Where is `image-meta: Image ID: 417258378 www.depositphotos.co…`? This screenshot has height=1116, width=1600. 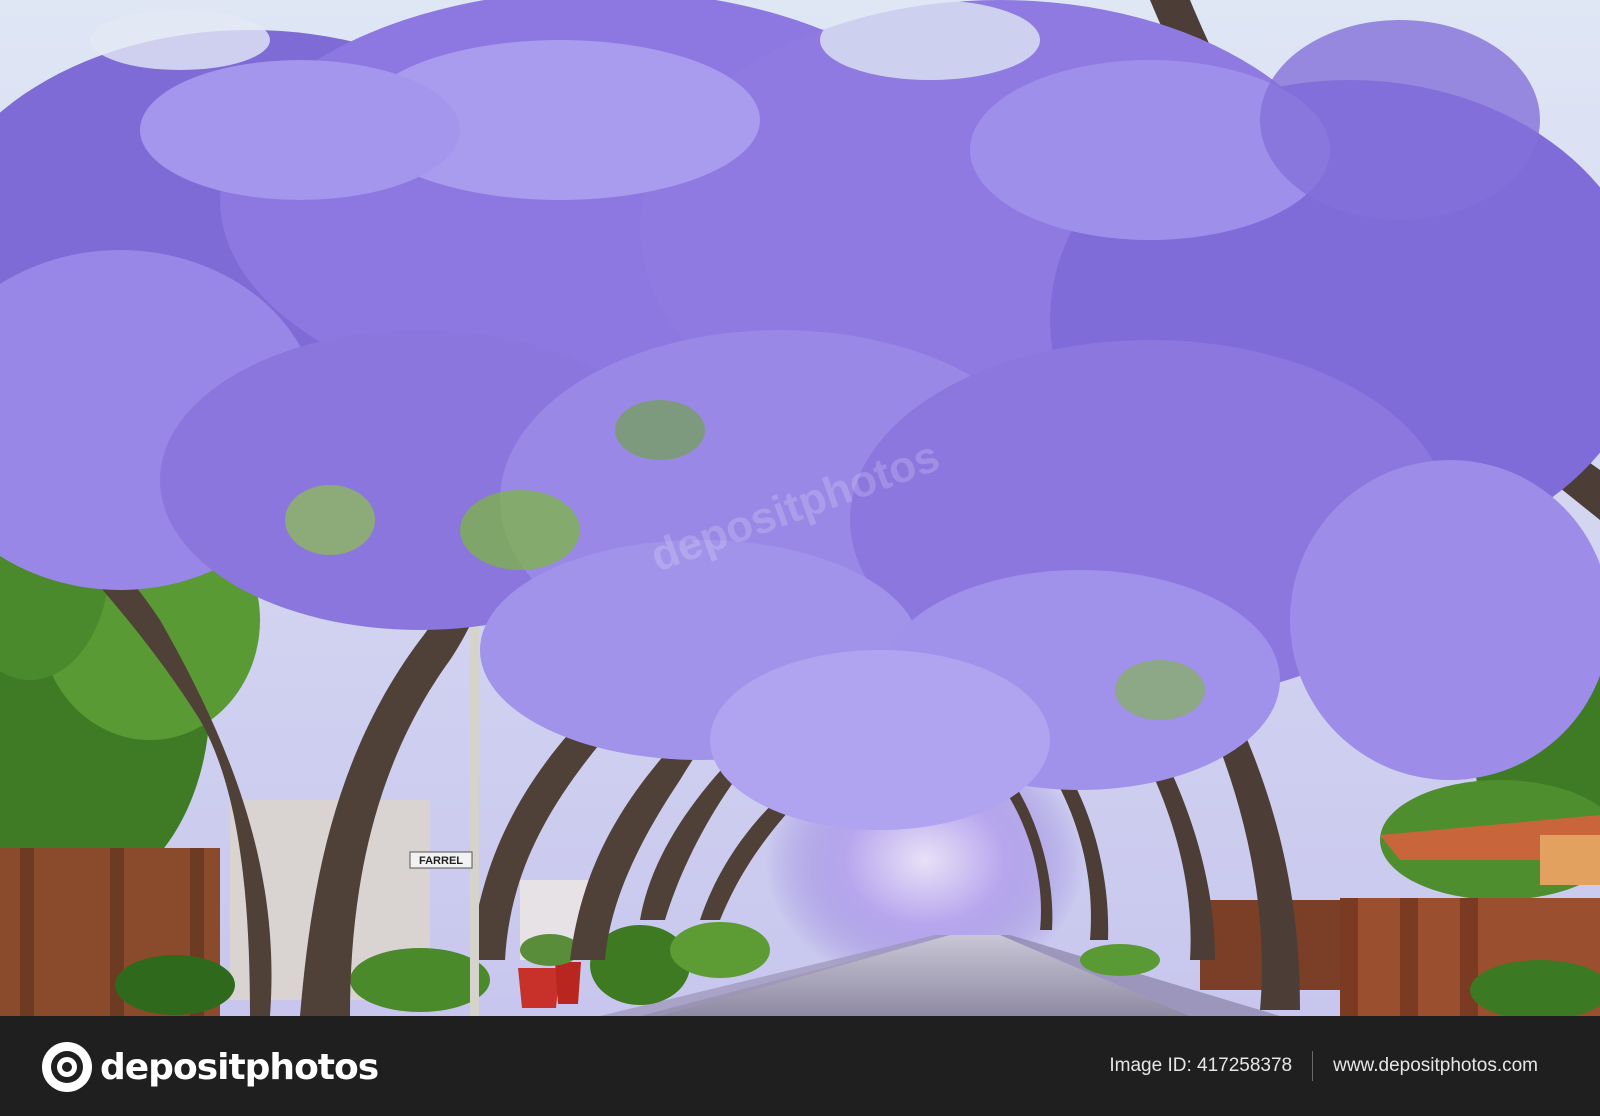
image-meta: Image ID: 417258378 www.depositphotos.co… is located at coordinates (1323, 1066).